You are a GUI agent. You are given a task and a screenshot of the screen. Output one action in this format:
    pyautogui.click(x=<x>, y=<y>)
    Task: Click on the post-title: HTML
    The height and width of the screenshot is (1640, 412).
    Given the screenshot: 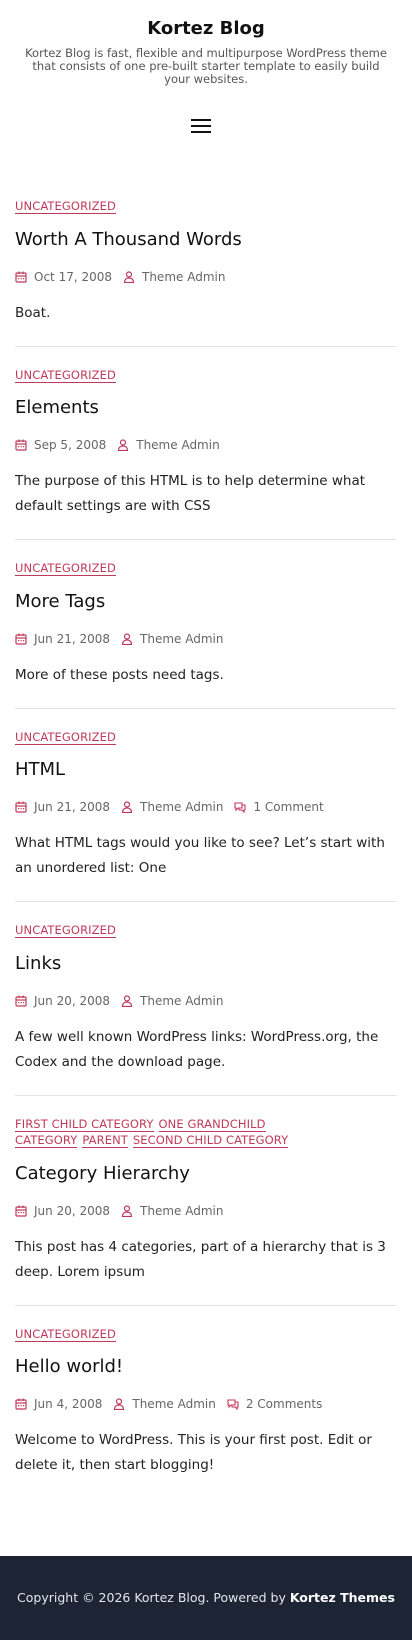 What is the action you would take?
    pyautogui.click(x=206, y=770)
    